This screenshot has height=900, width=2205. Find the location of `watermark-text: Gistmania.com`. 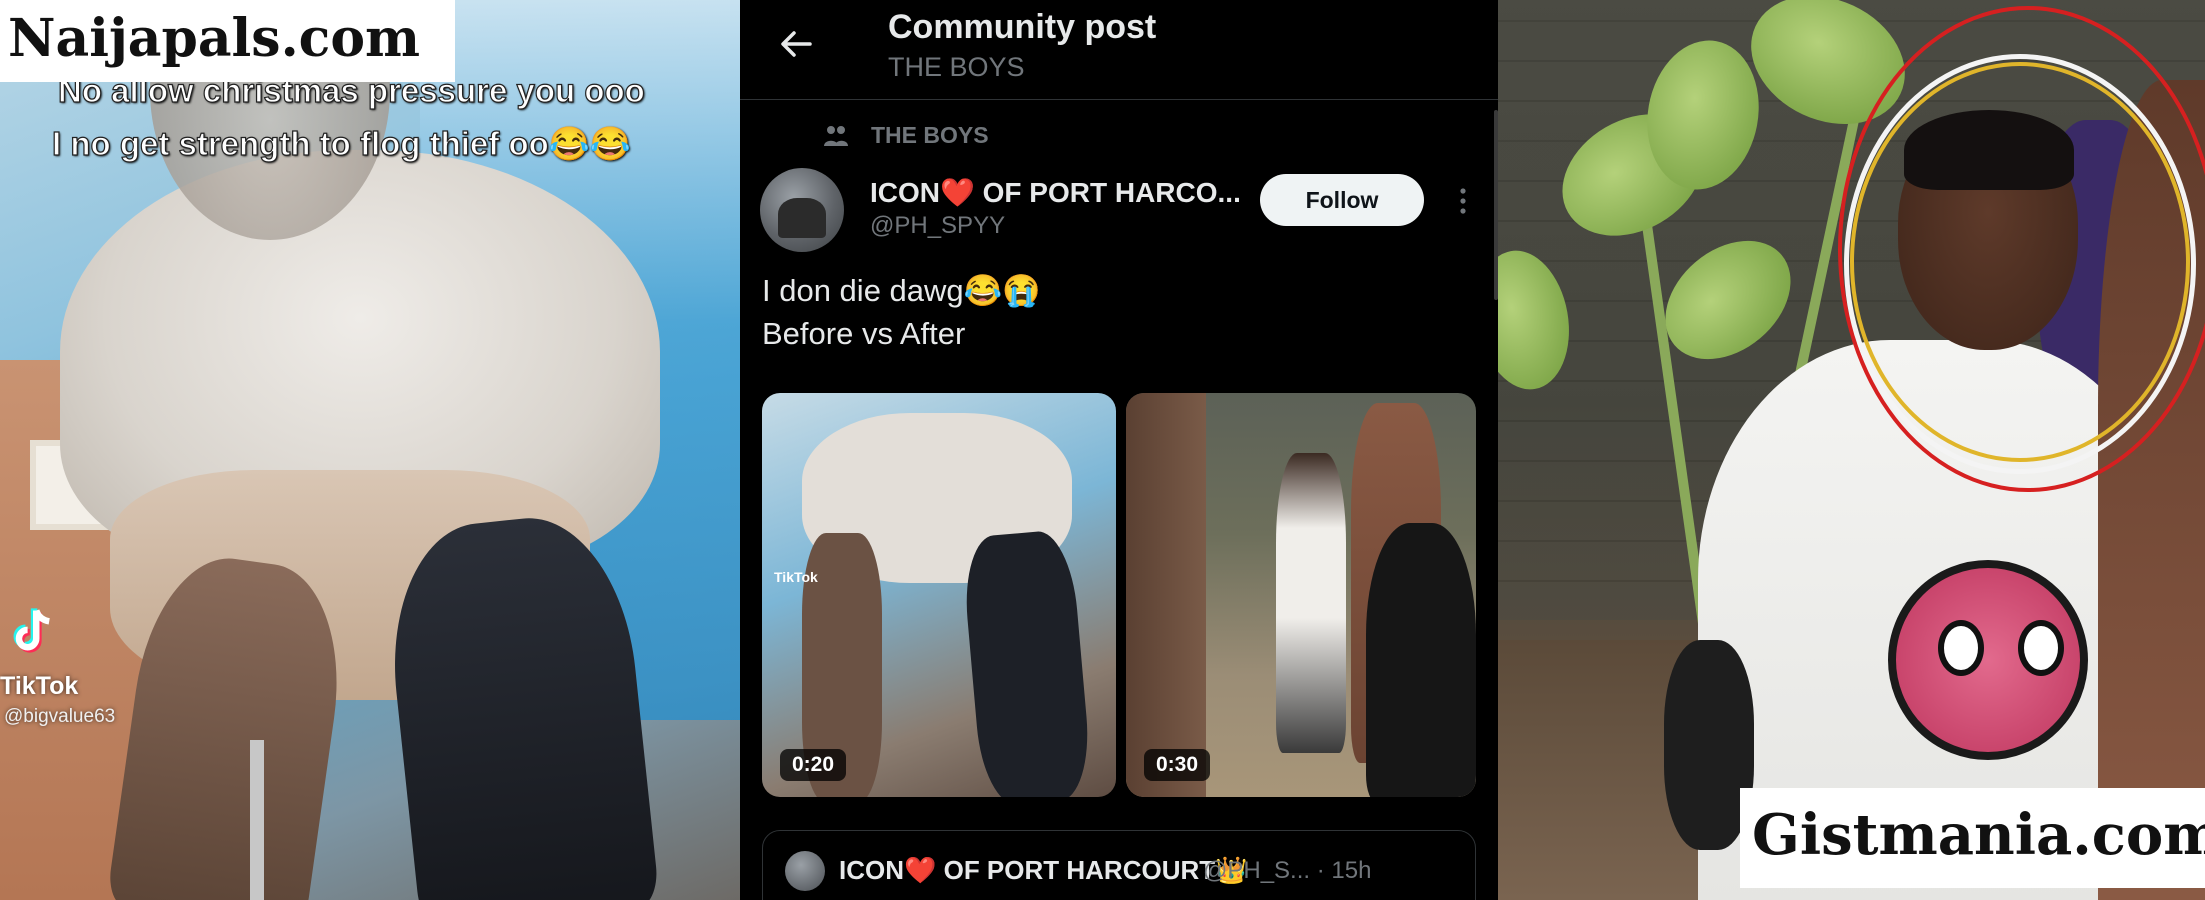

watermark-text: Gistmania.com is located at coordinates (1978, 835).